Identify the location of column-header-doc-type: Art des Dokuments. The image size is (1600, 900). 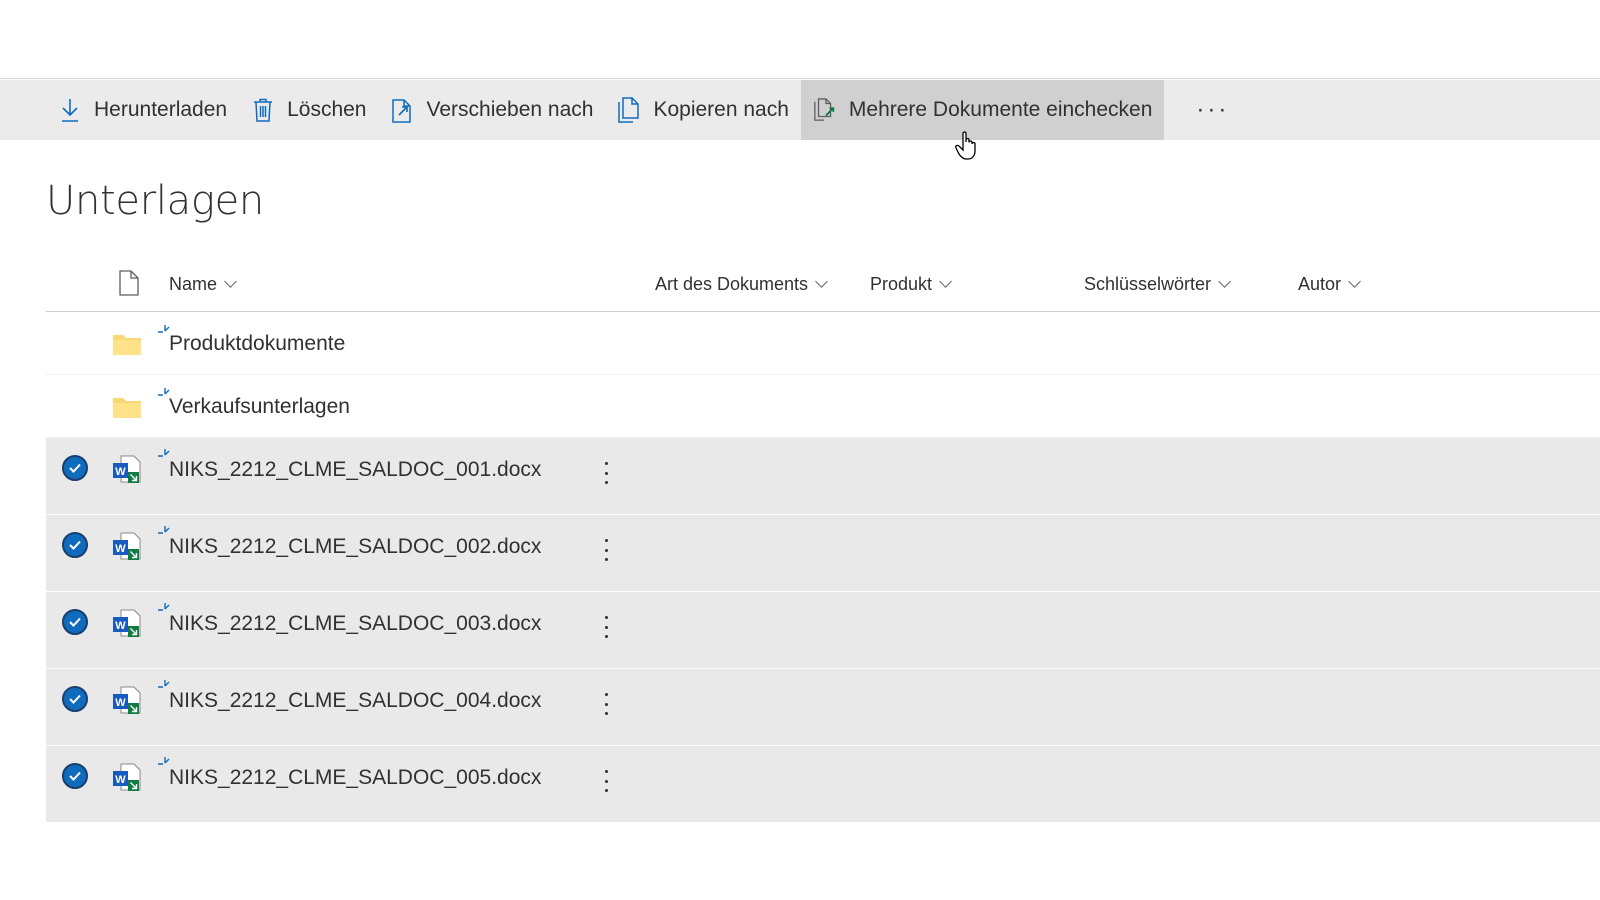
(741, 284).